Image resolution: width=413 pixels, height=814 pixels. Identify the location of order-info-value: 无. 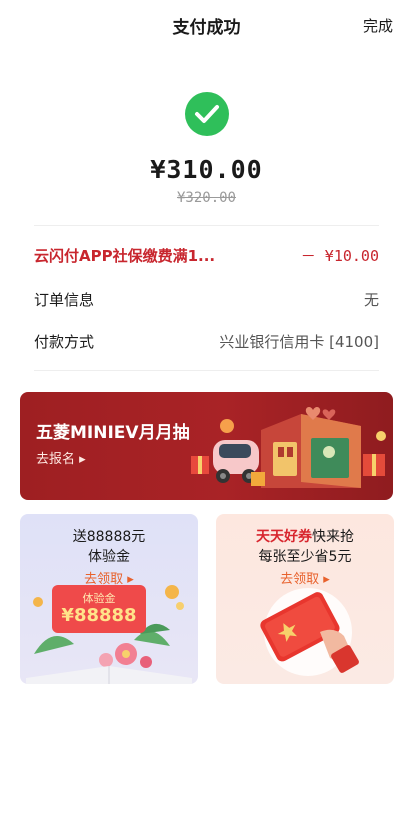
(371, 300).